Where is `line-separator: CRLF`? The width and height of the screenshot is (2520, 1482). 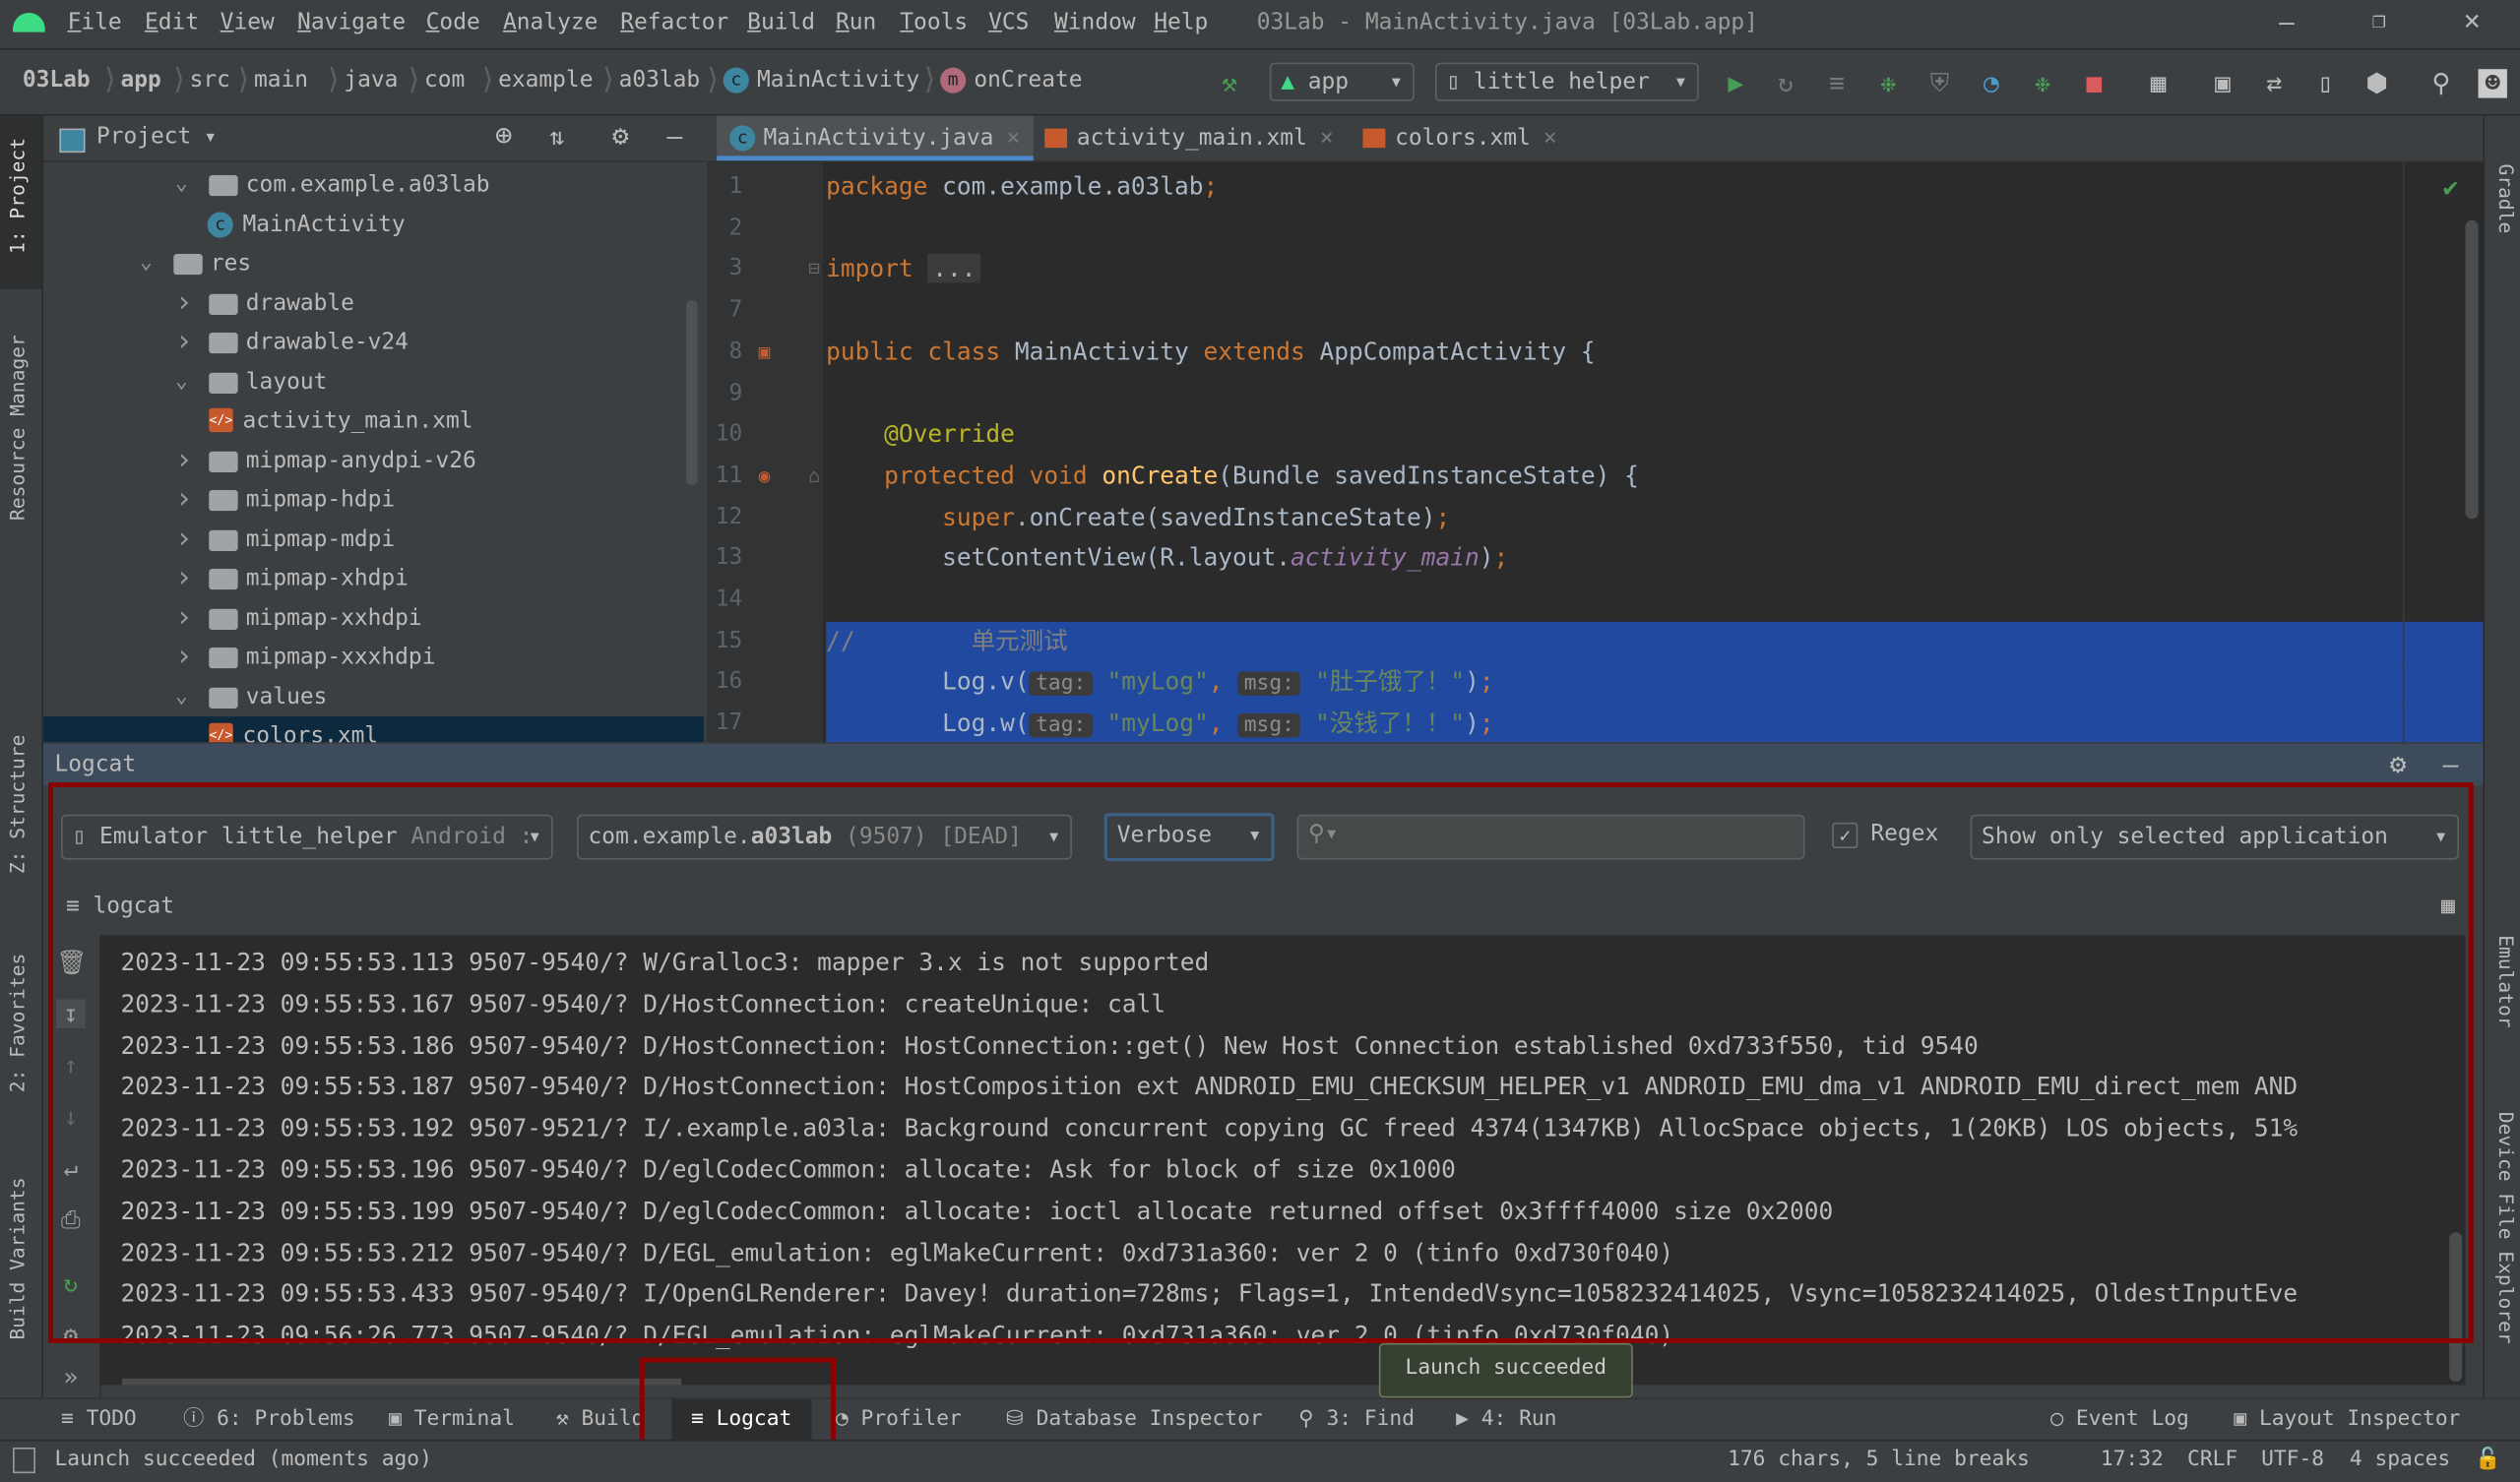 line-separator: CRLF is located at coordinates (2212, 1459).